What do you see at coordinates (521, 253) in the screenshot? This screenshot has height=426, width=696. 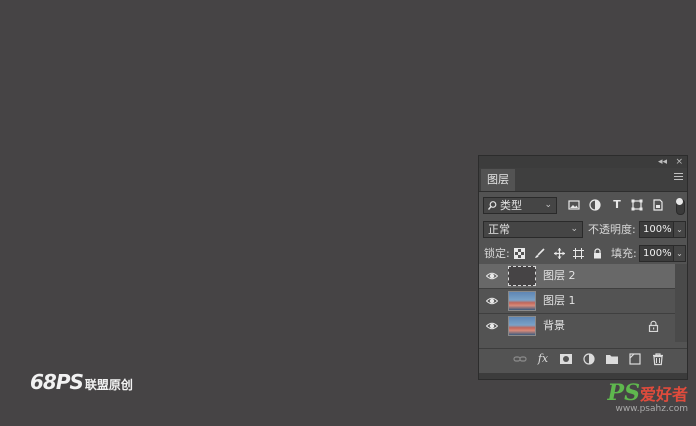 I see `lock-transparency-icon` at bounding box center [521, 253].